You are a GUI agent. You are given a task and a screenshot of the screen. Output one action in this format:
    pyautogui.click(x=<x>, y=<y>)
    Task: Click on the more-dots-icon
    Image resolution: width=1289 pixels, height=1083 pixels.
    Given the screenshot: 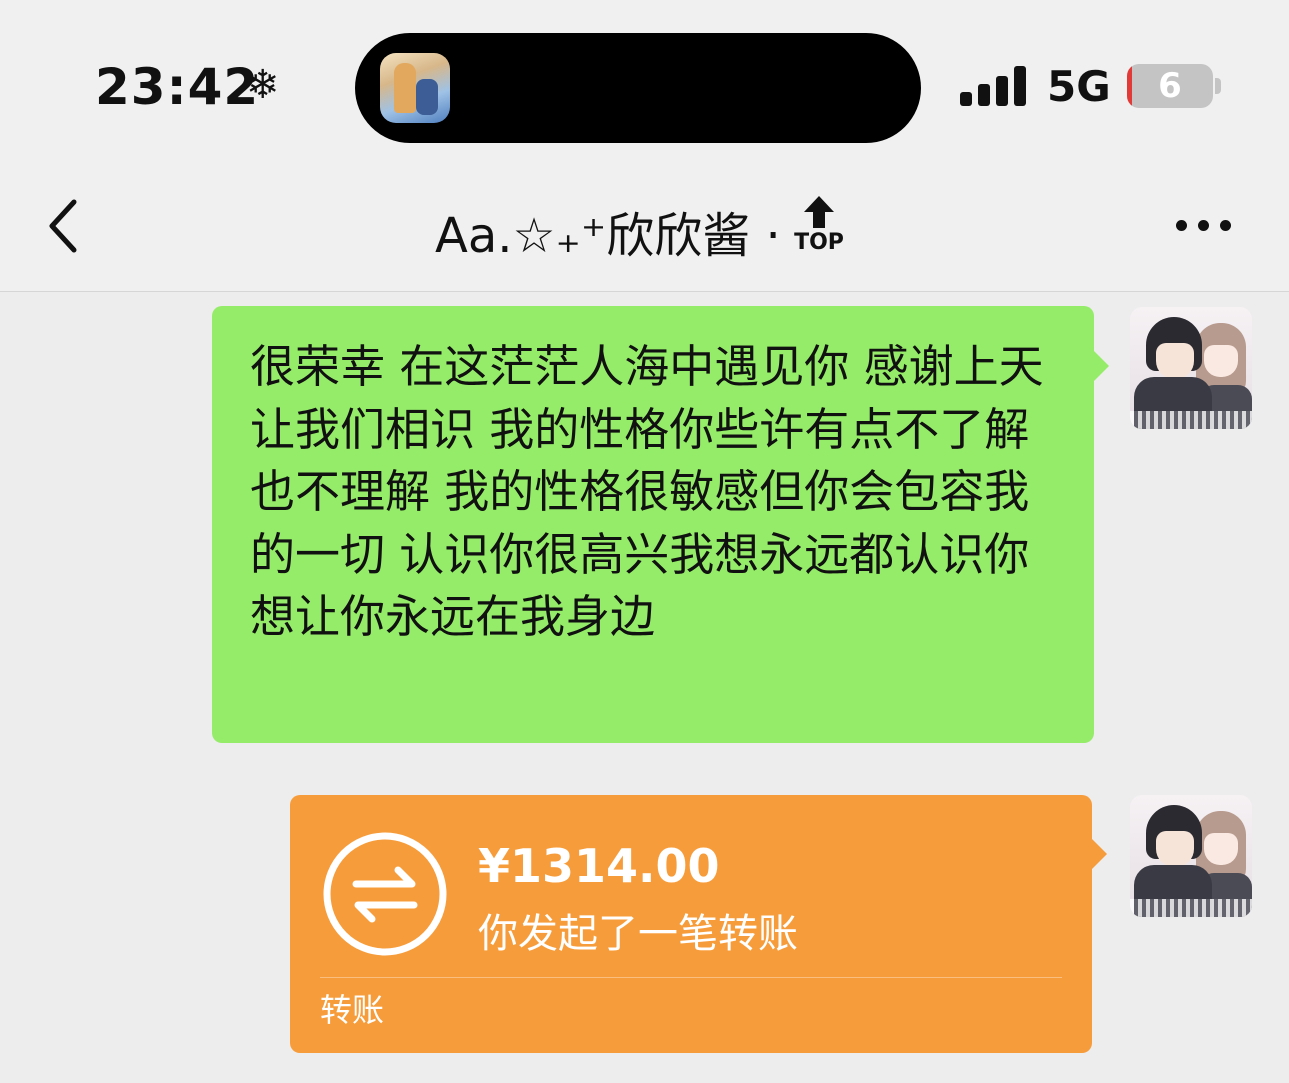 What is the action you would take?
    pyautogui.click(x=1204, y=224)
    